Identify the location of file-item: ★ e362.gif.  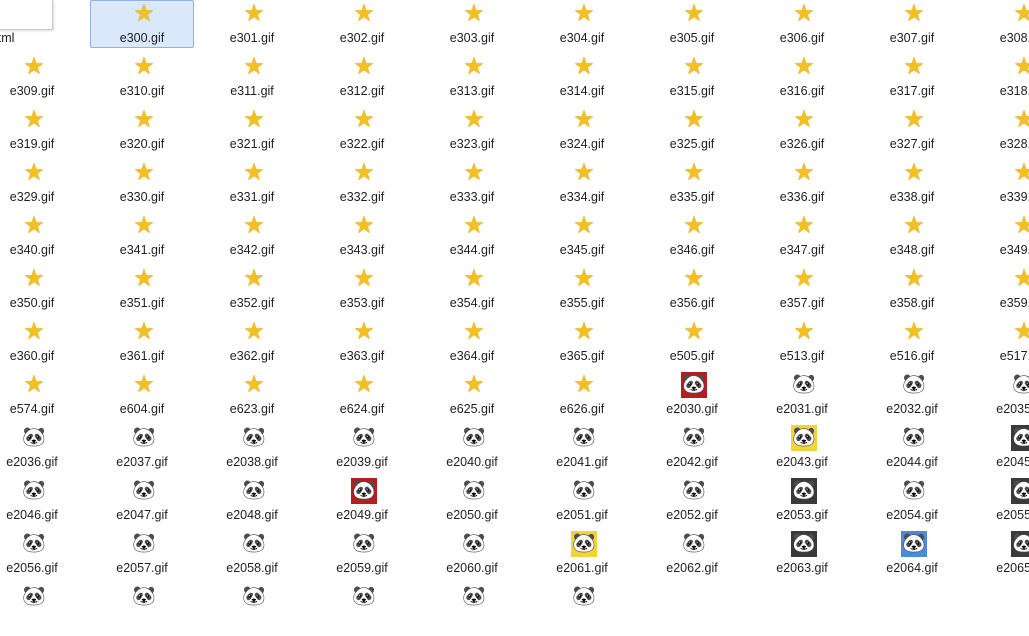
(252, 342).